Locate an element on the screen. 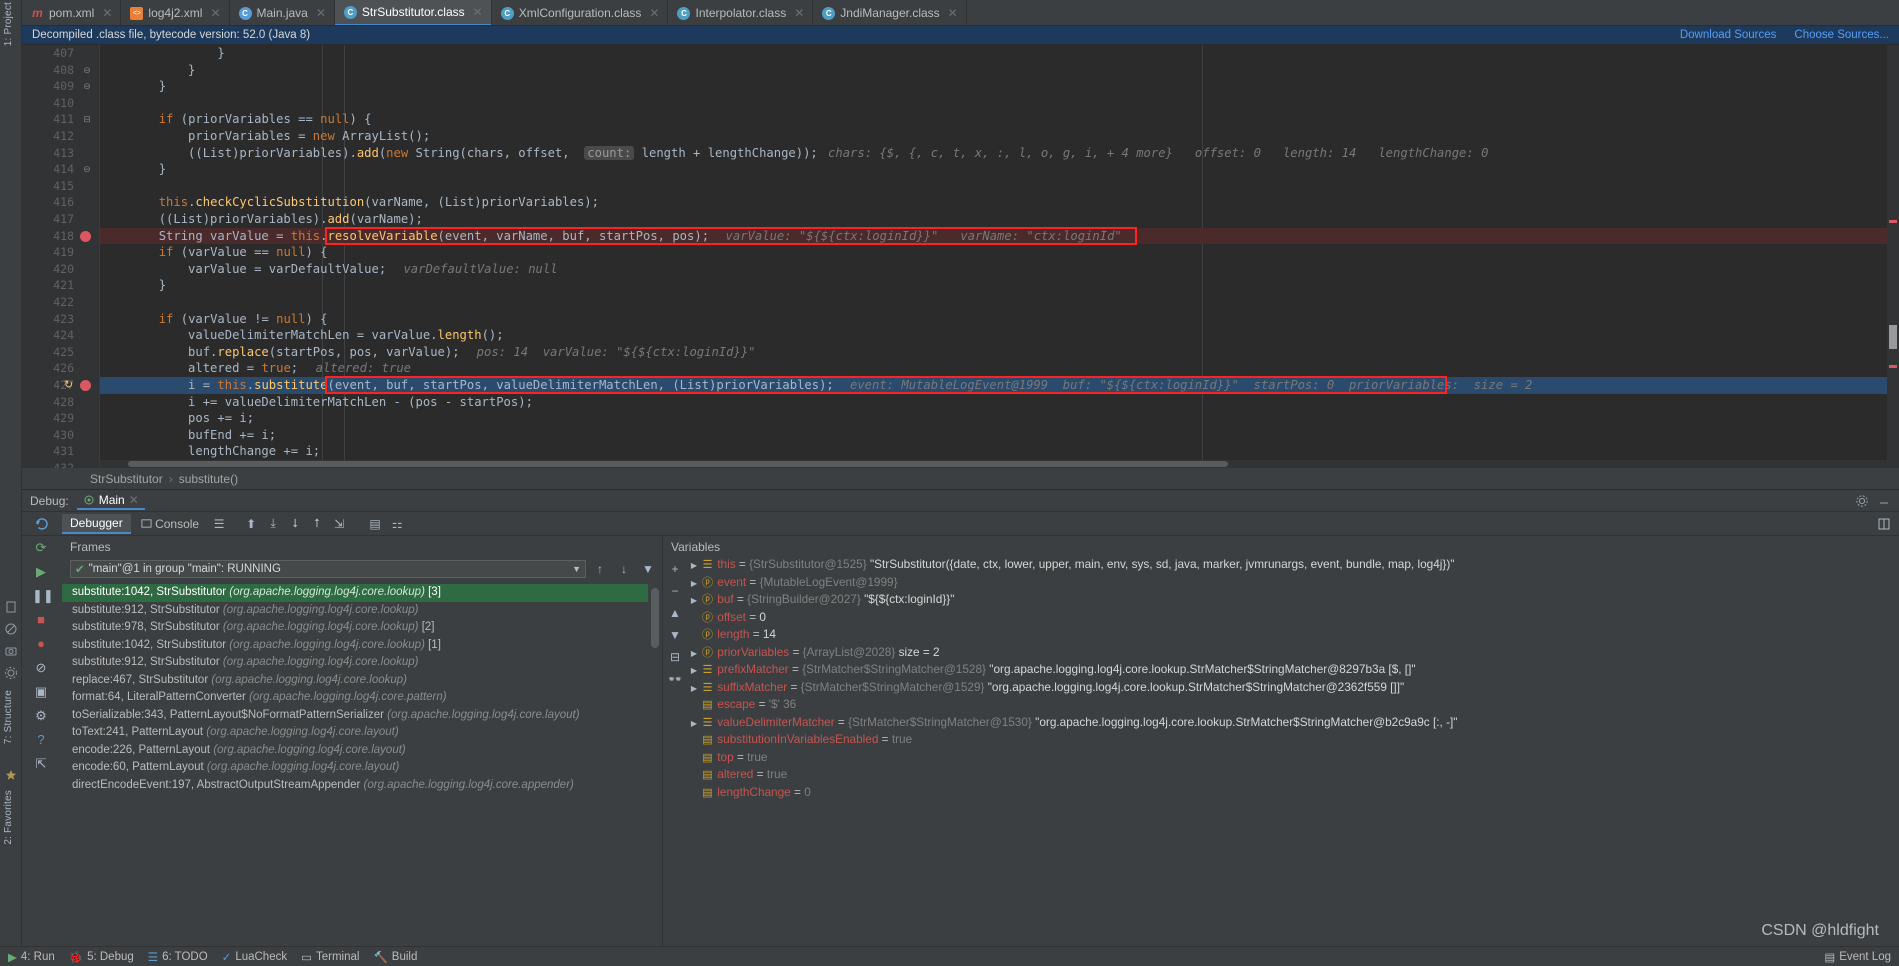  frames-up-icon: ↑ is located at coordinates (600, 569).